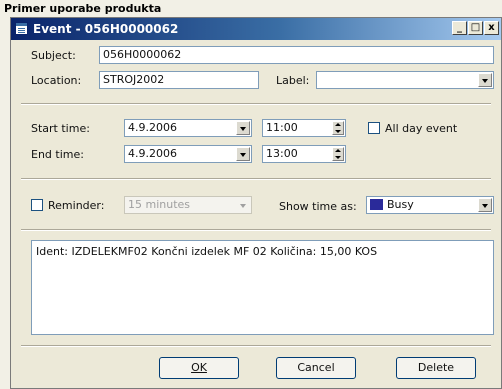 The image size is (502, 389). What do you see at coordinates (57, 154) in the screenshot?
I see `end-time-label: End time:` at bounding box center [57, 154].